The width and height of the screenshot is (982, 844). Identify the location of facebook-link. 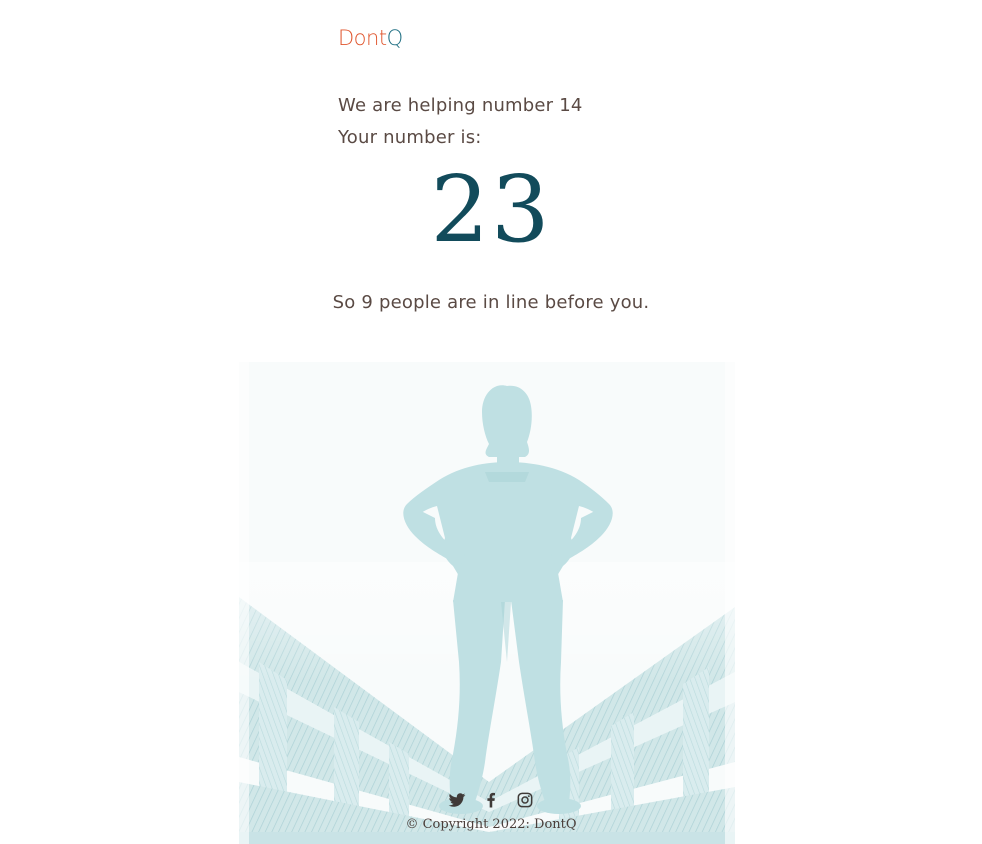
(491, 800).